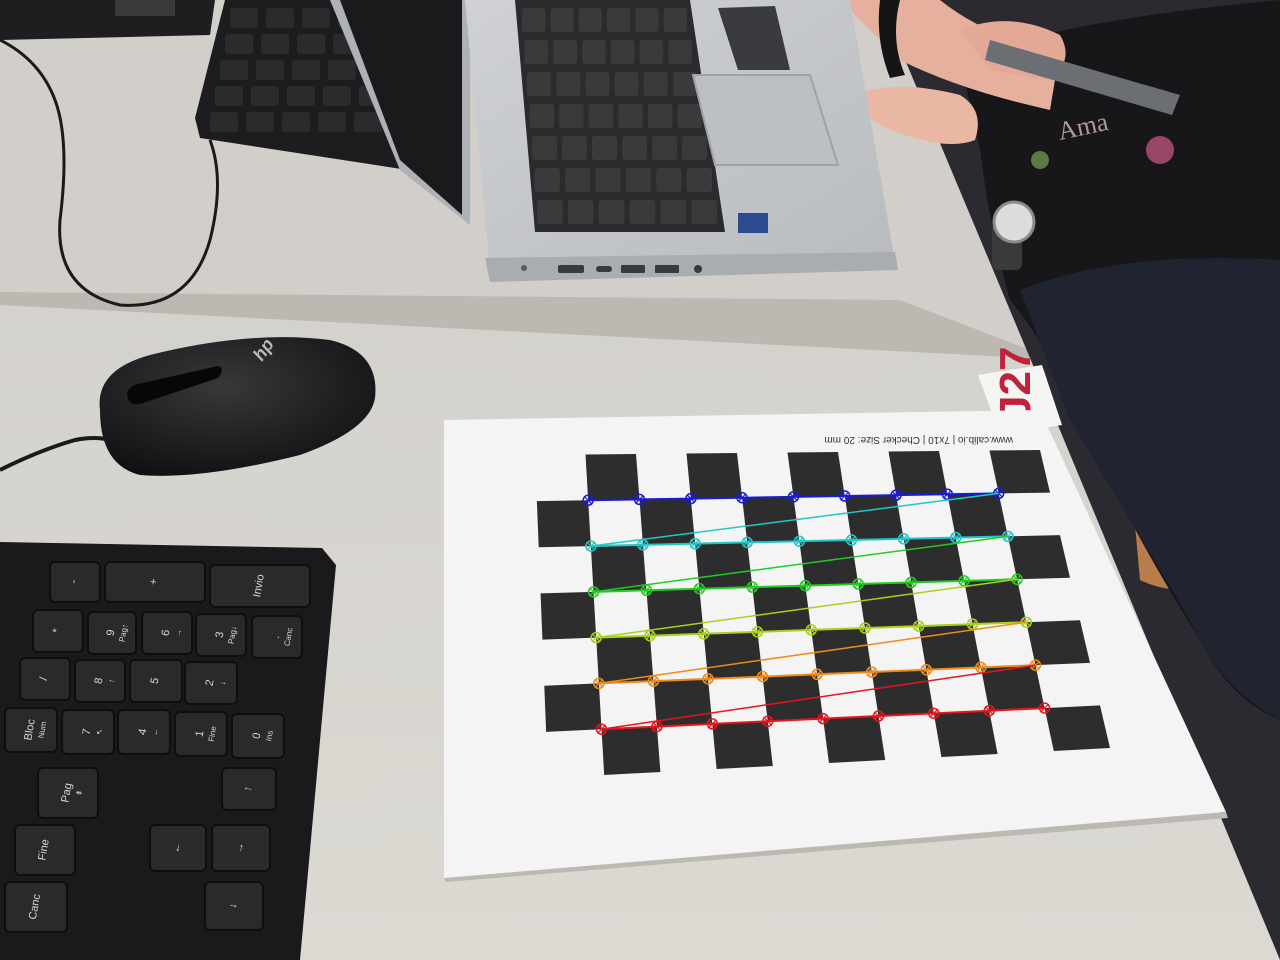 The width and height of the screenshot is (1280, 960). Describe the element at coordinates (240, 847) in the screenshot. I see `keyboard-key-label: →` at that location.